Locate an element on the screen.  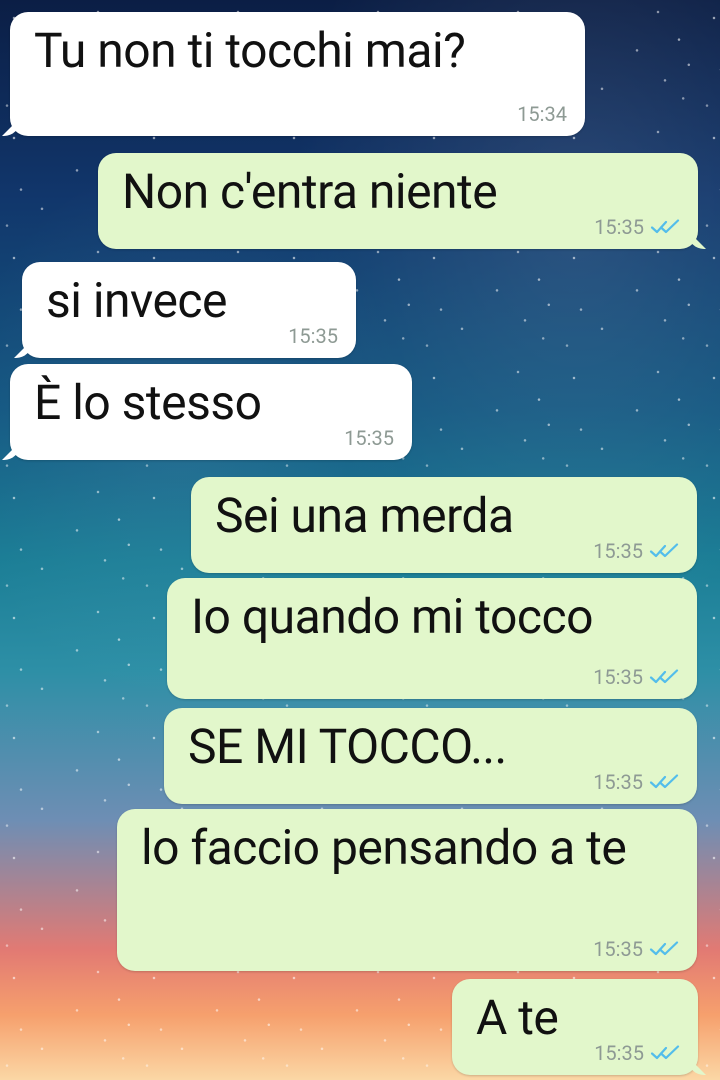
message-bubble-incoming: si invece 15:35 is located at coordinates (189, 310).